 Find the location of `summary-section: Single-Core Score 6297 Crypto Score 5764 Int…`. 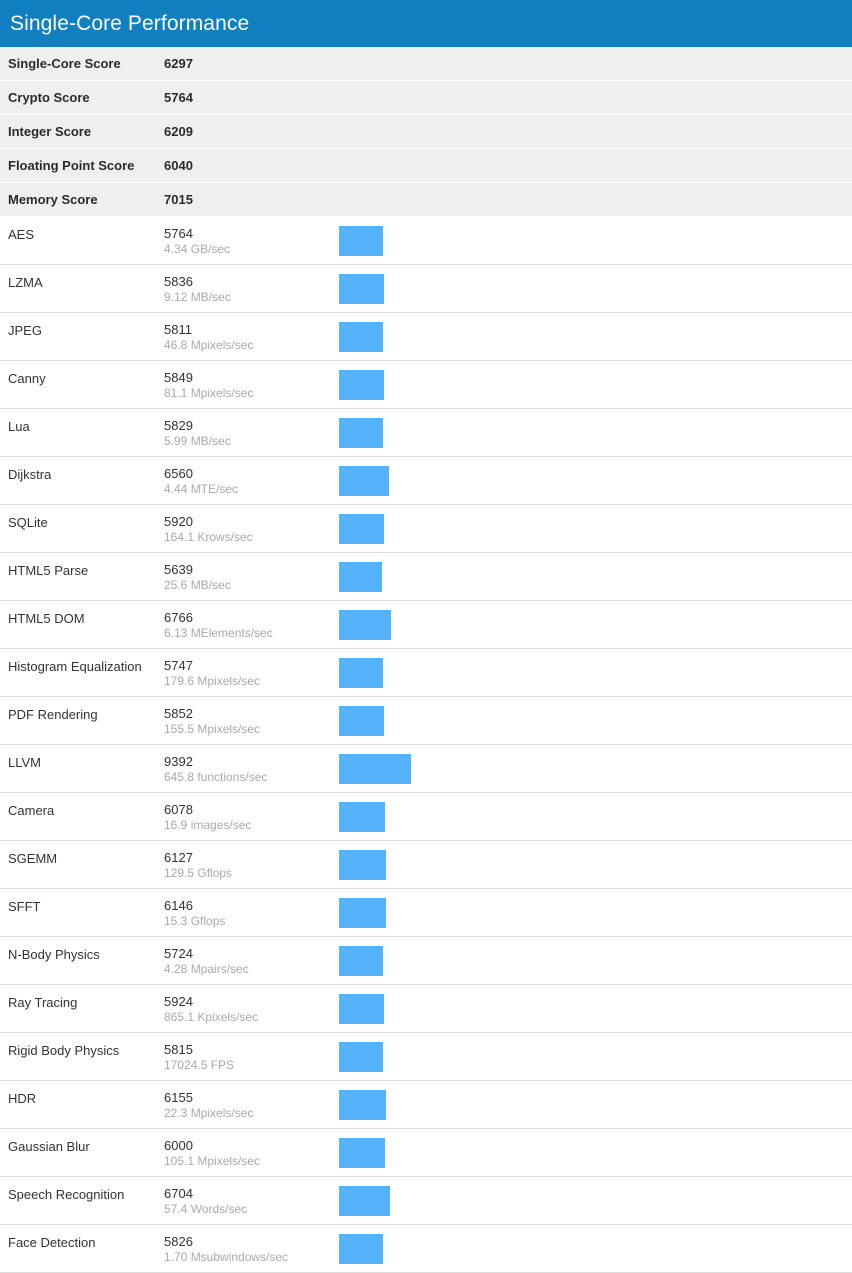

summary-section: Single-Core Score 6297 Crypto Score 5764 Int… is located at coordinates (426, 132).